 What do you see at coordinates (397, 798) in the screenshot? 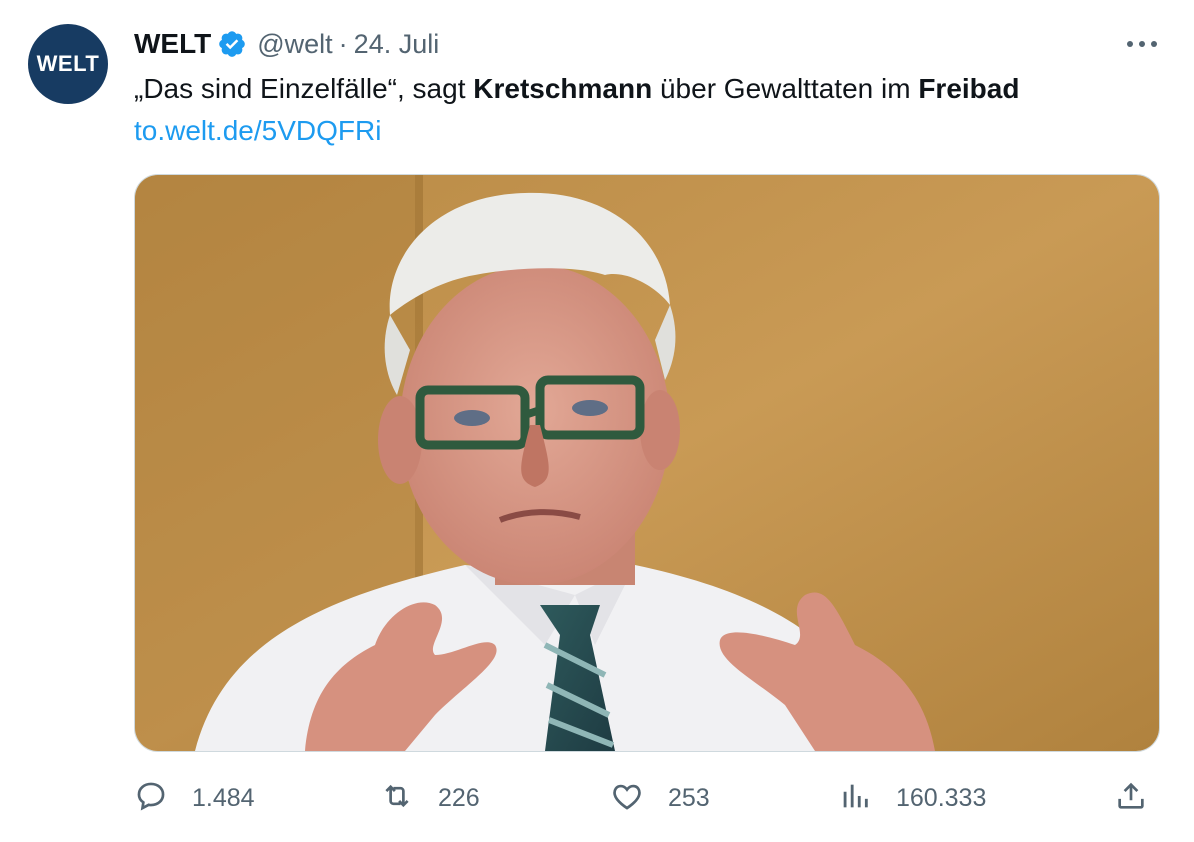
I see `retweet-icon` at bounding box center [397, 798].